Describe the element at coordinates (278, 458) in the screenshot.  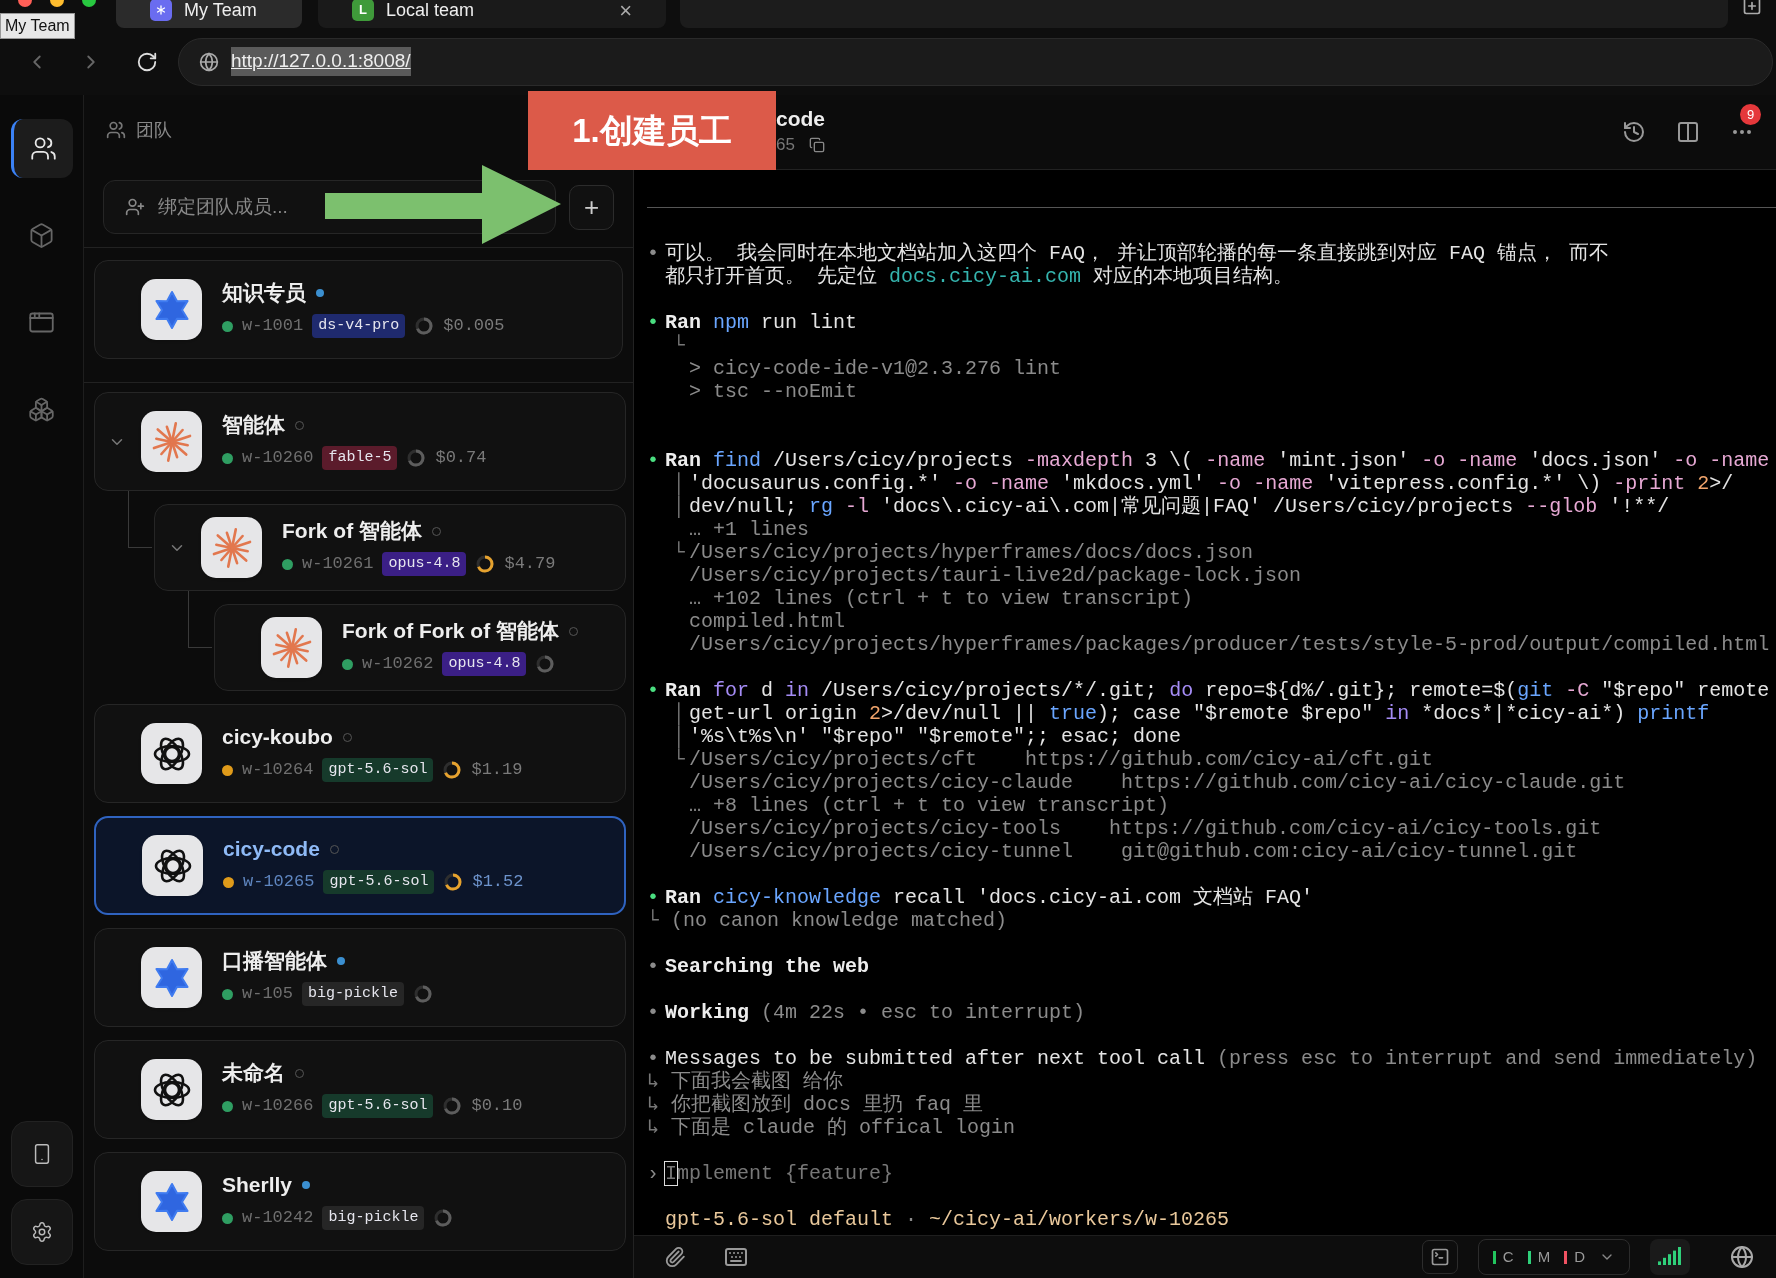
I see `worker-id: w-10260` at that location.